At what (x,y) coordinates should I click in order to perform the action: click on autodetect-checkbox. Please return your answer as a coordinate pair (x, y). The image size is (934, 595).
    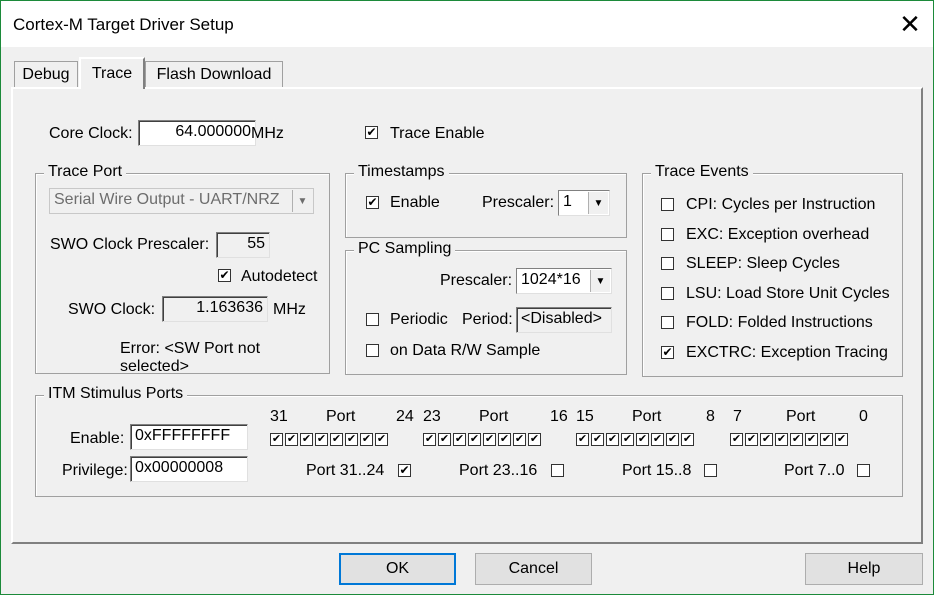
    Looking at the image, I should click on (224, 275).